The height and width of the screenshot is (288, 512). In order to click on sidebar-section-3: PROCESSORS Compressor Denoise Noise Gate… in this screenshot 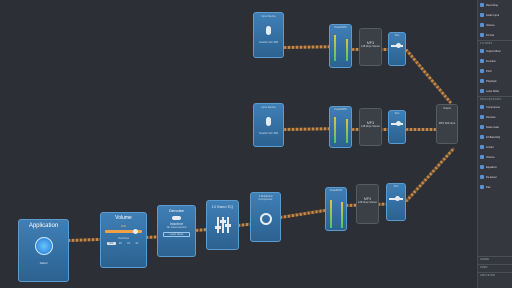, I will do `click(495, 144)`.